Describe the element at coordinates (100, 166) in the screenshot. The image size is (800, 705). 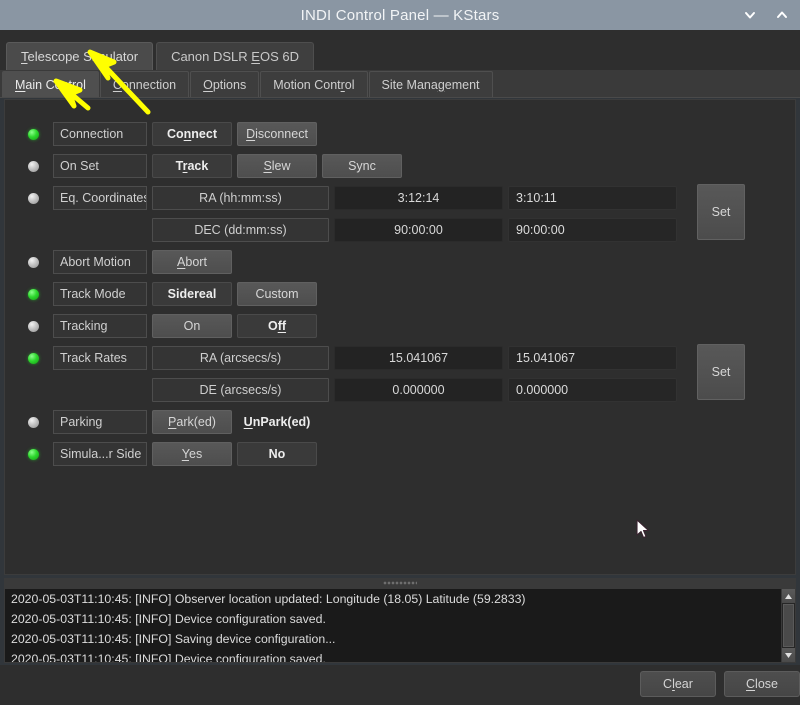
I see `property-label-on-set: On Set` at that location.